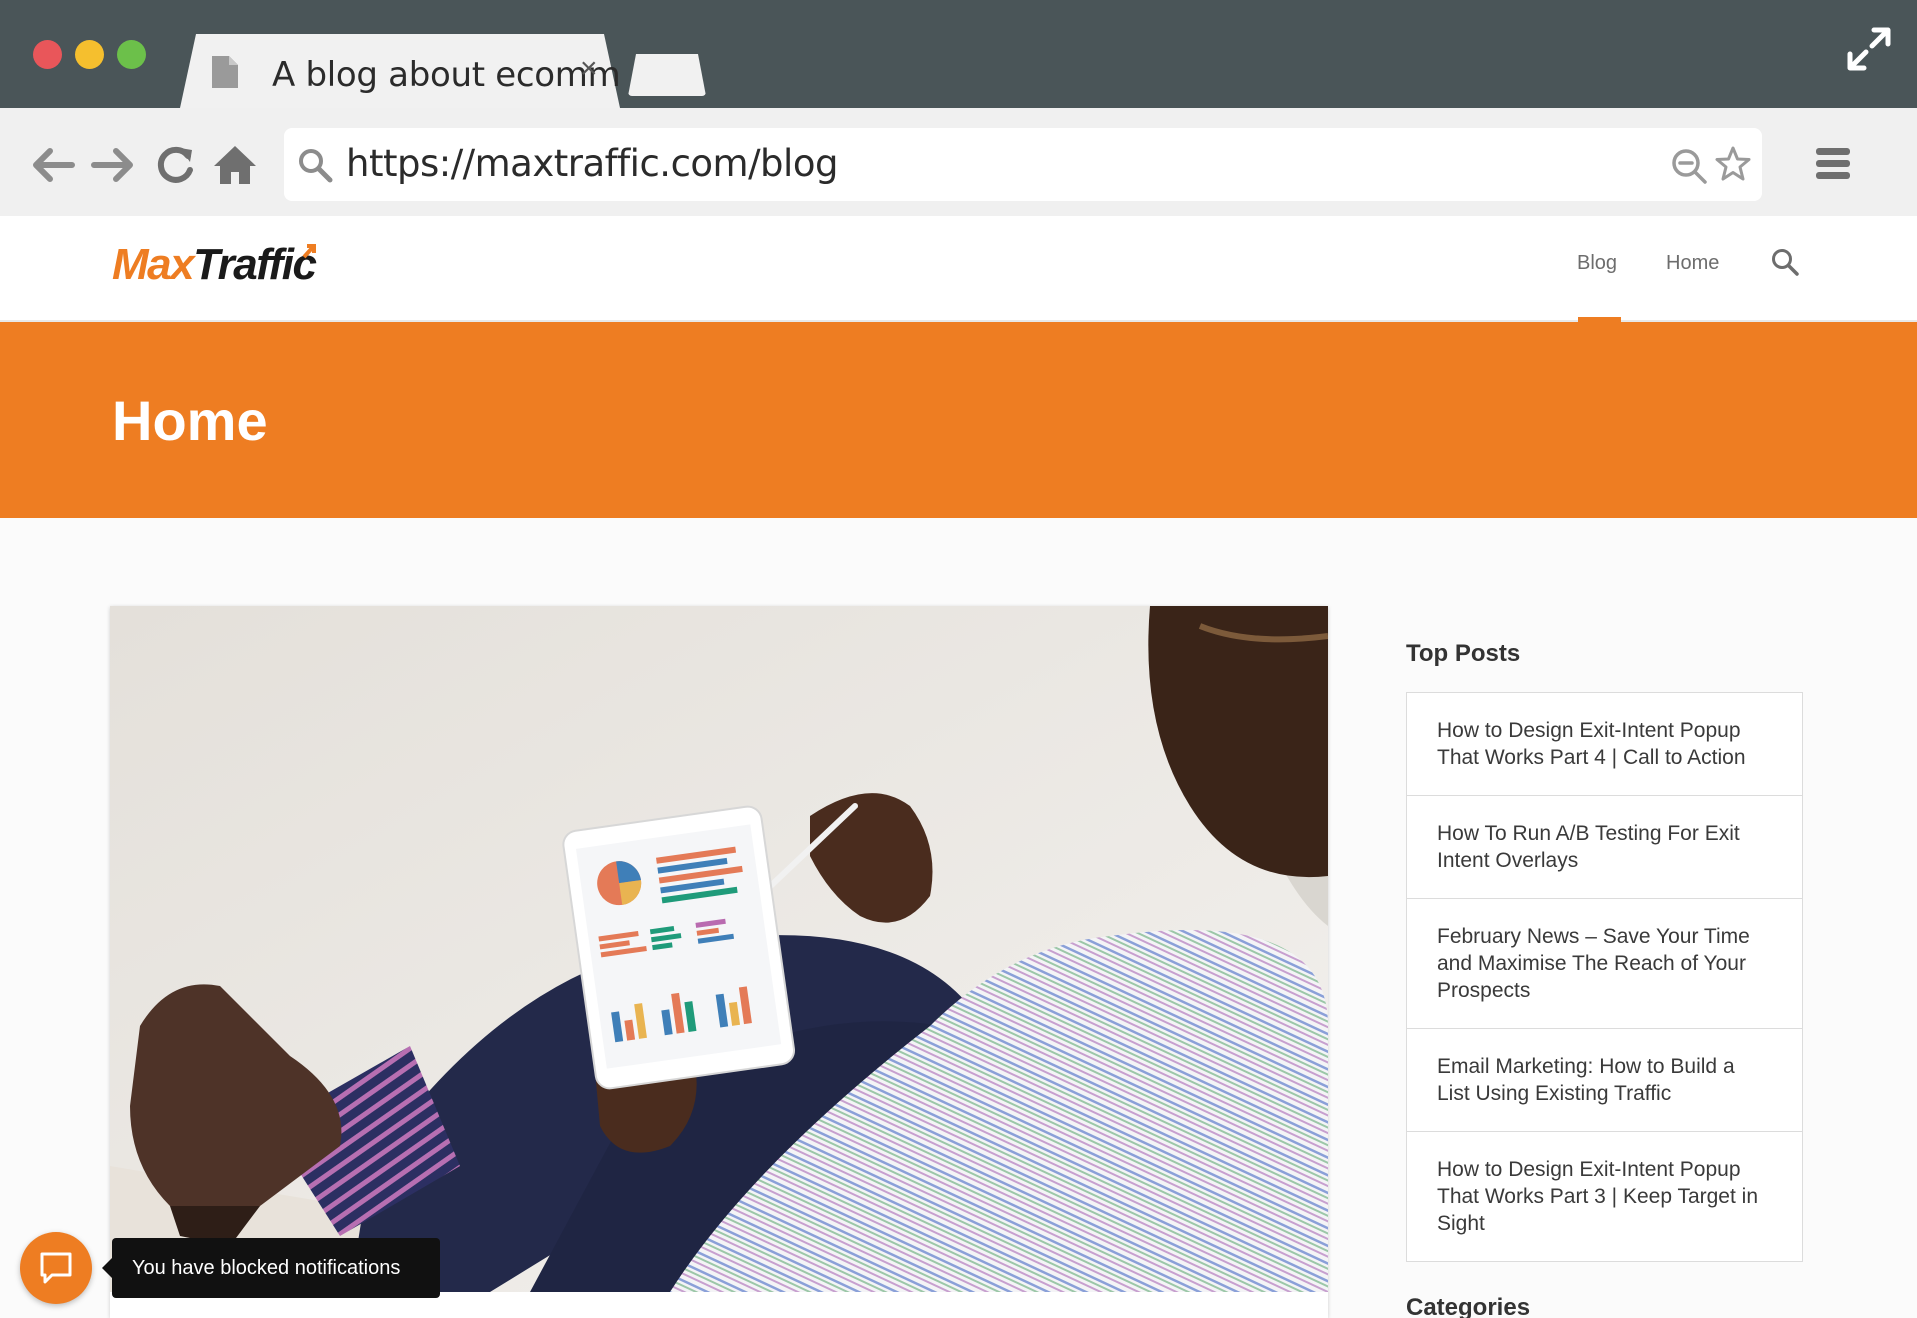 The width and height of the screenshot is (1917, 1318). Describe the element at coordinates (1463, 653) in the screenshot. I see `top-posts-heading: Top Posts` at that location.